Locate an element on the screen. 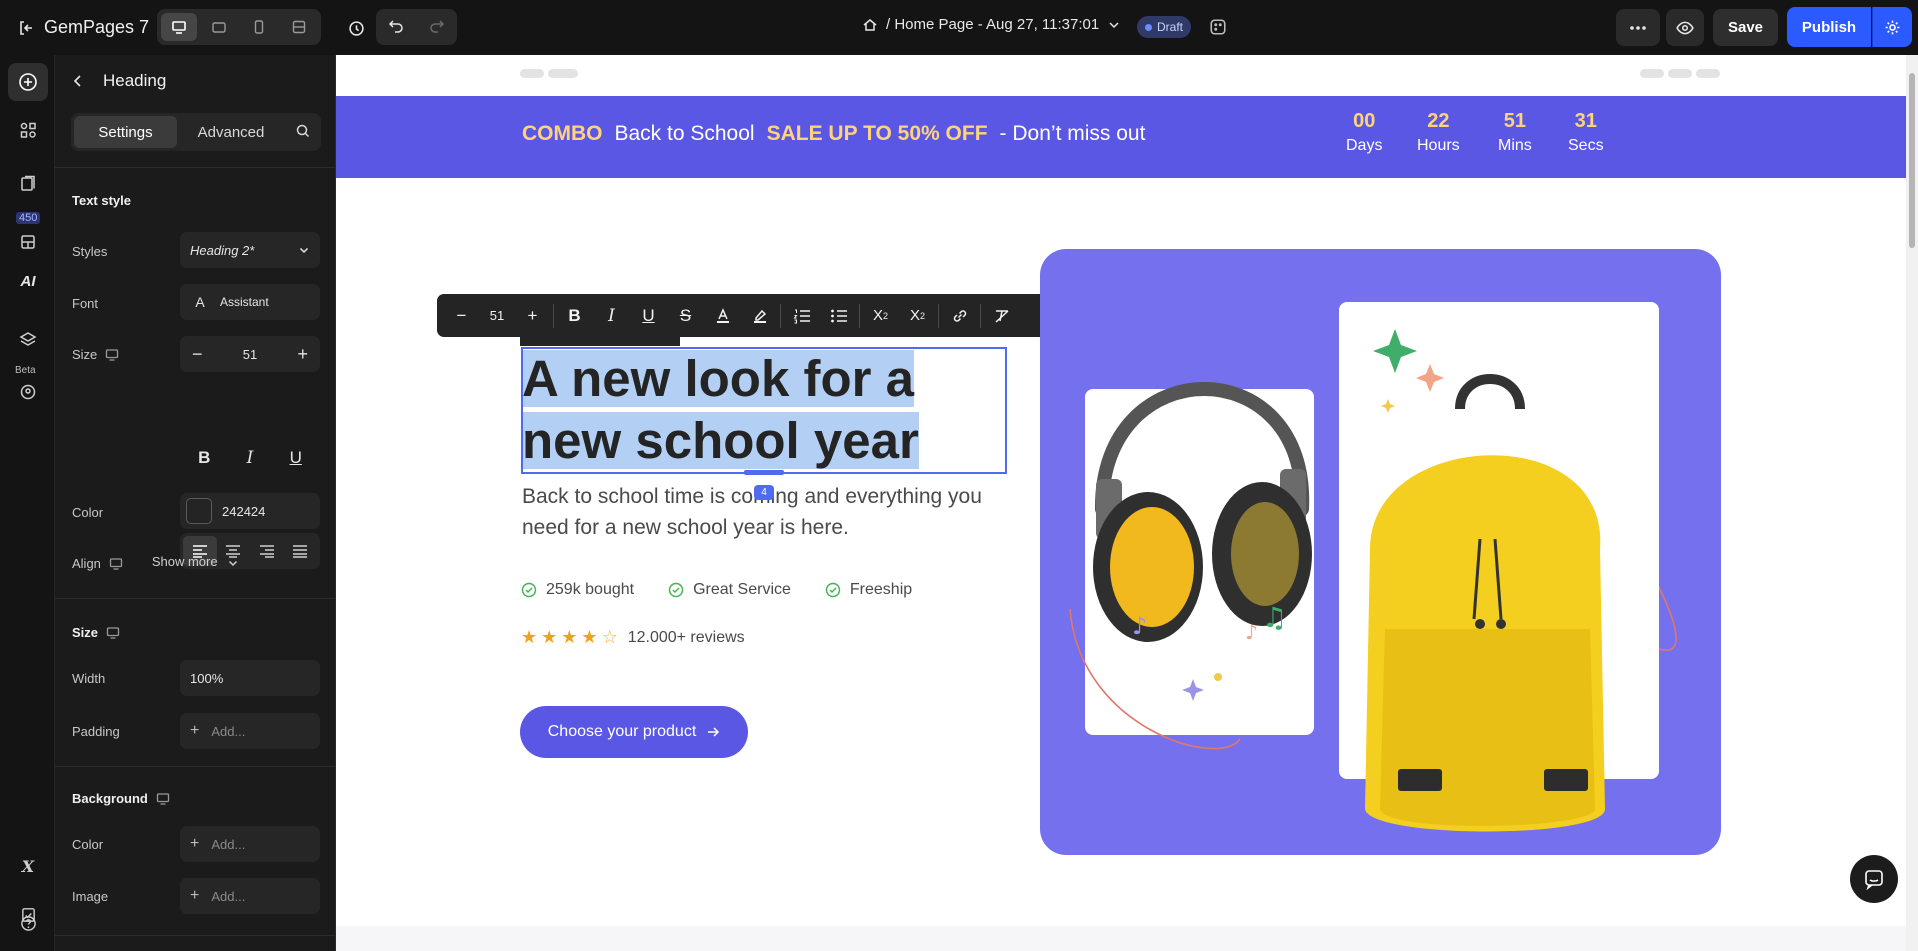 The height and width of the screenshot is (951, 1918). tablet-landscape-view-button is located at coordinates (219, 27).